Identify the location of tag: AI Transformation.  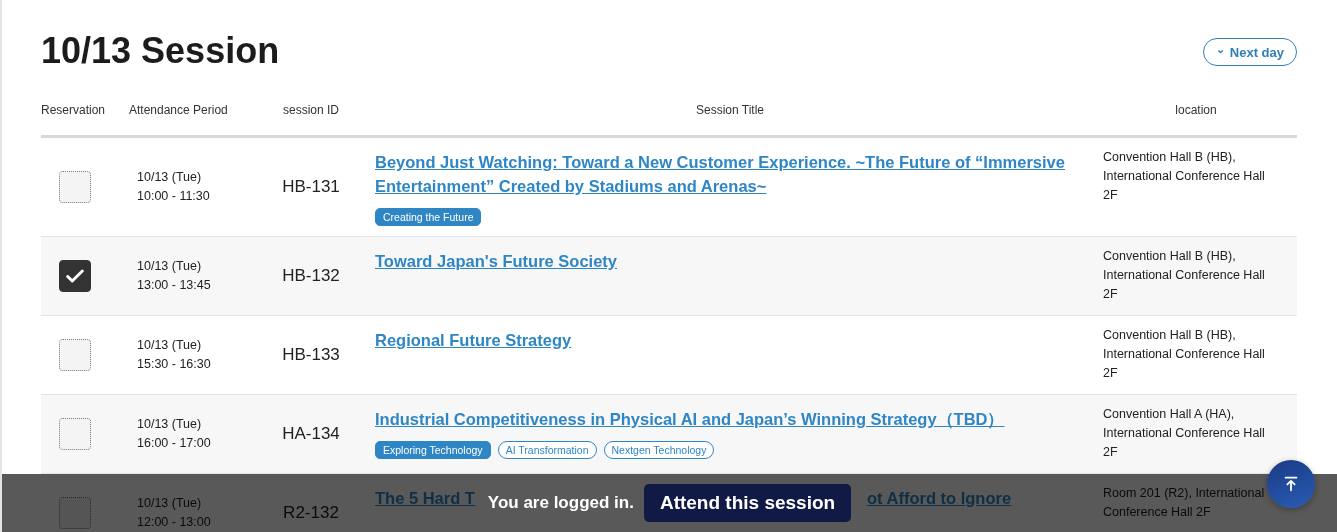
(547, 450).